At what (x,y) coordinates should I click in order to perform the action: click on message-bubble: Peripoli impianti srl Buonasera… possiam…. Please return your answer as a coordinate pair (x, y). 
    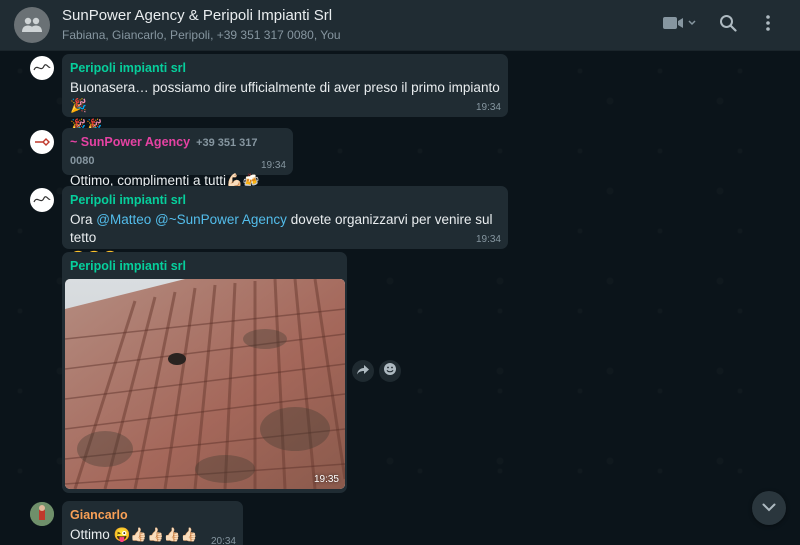
    Looking at the image, I should click on (285, 93).